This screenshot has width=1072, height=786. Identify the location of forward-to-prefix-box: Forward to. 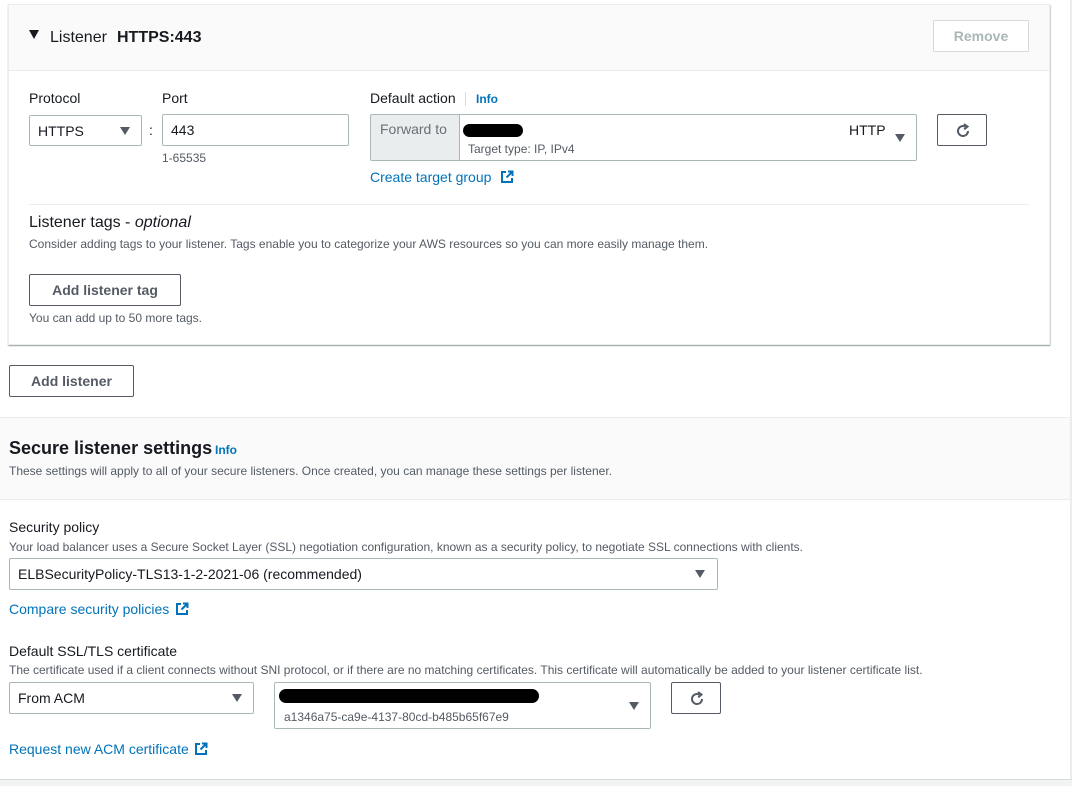
(415, 137).